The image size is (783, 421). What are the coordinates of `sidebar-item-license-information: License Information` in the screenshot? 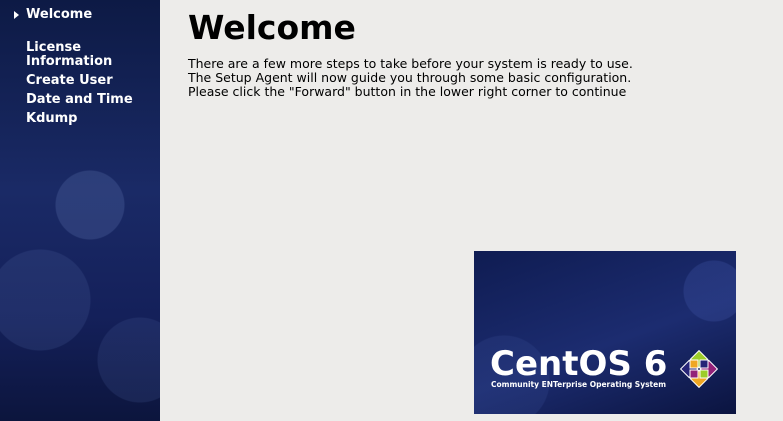 It's located at (80, 48).